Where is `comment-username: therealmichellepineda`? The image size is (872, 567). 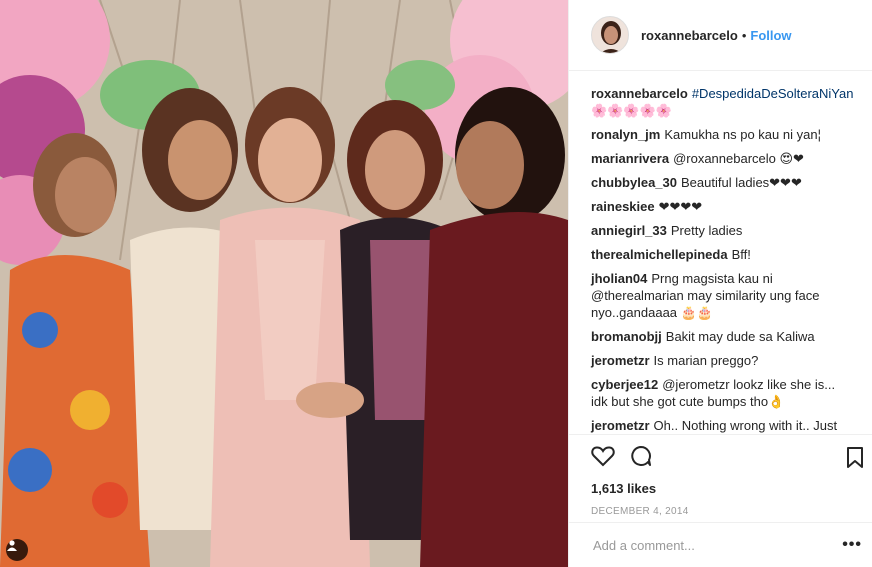
comment-username: therealmichellepineda is located at coordinates (659, 254).